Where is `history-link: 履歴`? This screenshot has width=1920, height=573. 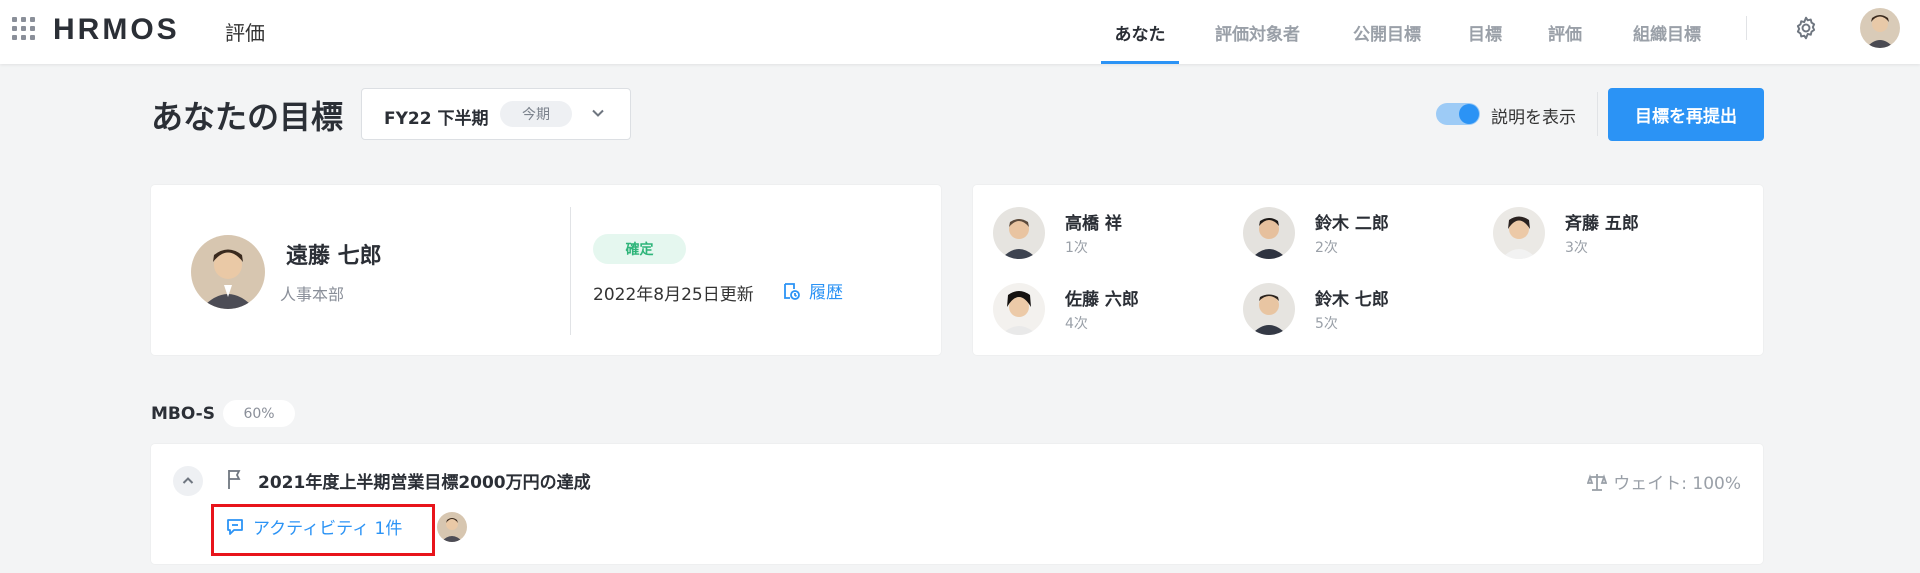
history-link: 履歴 is located at coordinates (812, 290).